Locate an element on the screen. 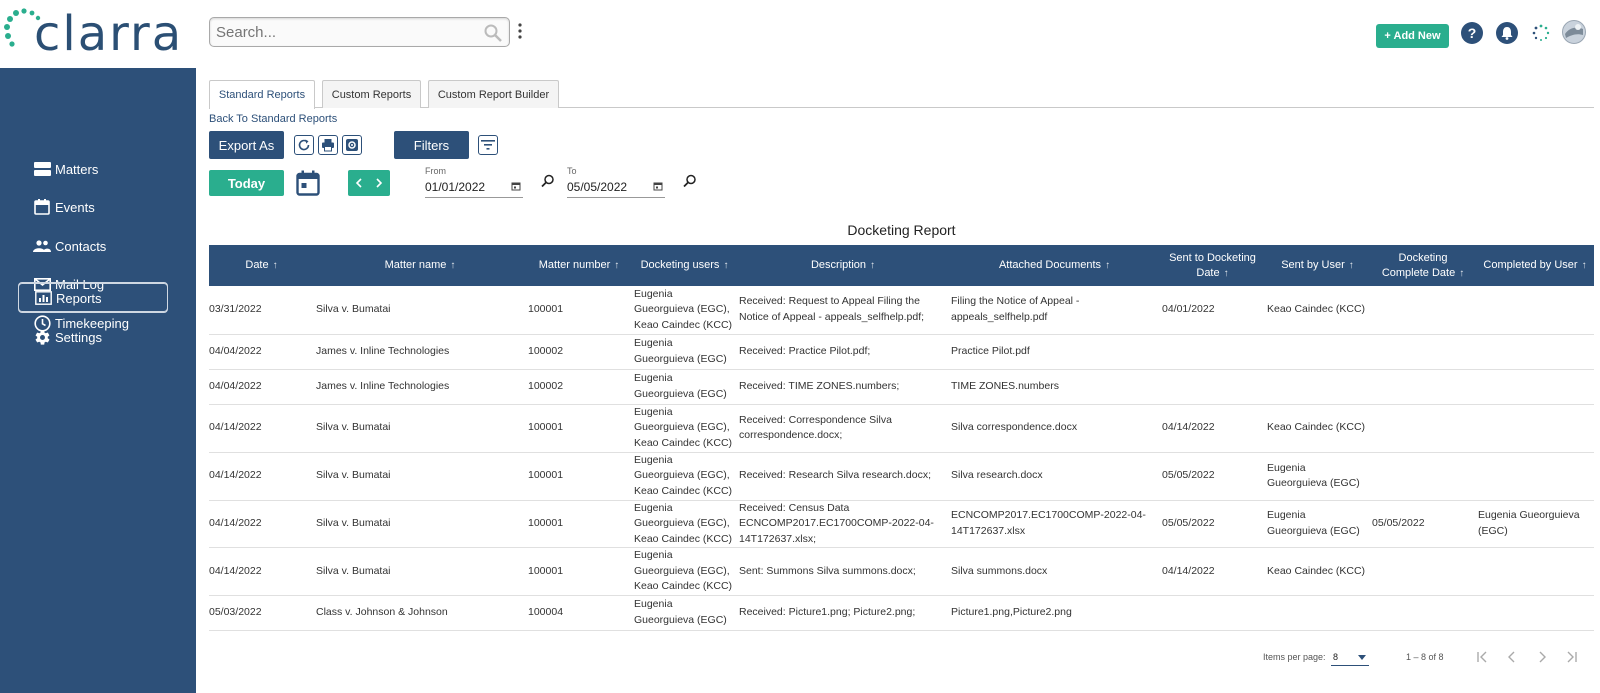 The width and height of the screenshot is (1600, 693). to-date-field: To 05/05/2022 is located at coordinates (616, 182).